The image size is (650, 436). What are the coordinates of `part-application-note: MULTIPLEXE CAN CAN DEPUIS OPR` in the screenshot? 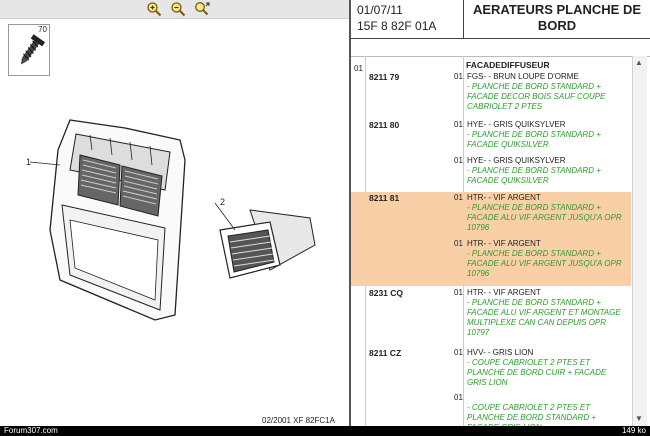 It's located at (536, 322).